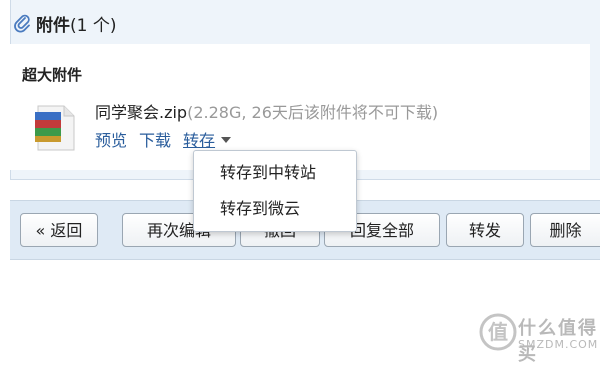  Describe the element at coordinates (313, 112) in the screenshot. I see `file-meta: (2.28G, 26天后该附件将不可下载)` at that location.